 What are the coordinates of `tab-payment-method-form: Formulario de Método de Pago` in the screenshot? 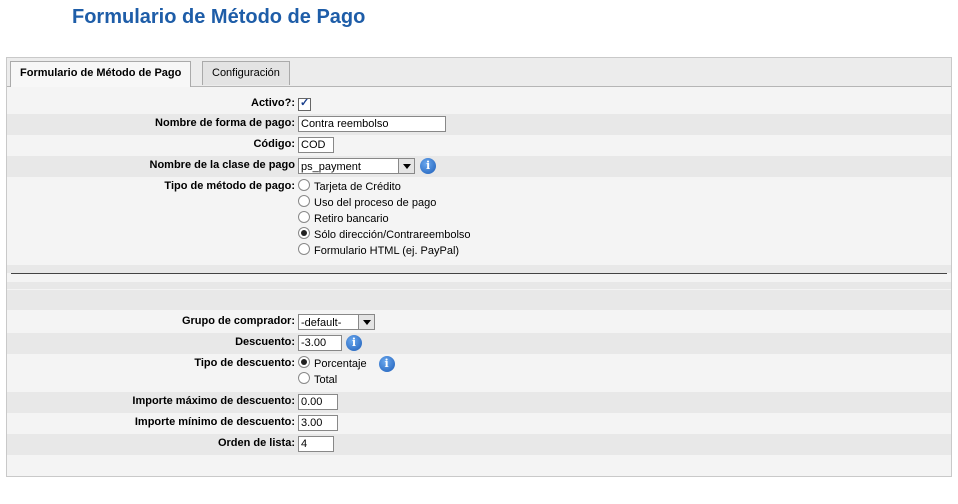 It's located at (101, 74).